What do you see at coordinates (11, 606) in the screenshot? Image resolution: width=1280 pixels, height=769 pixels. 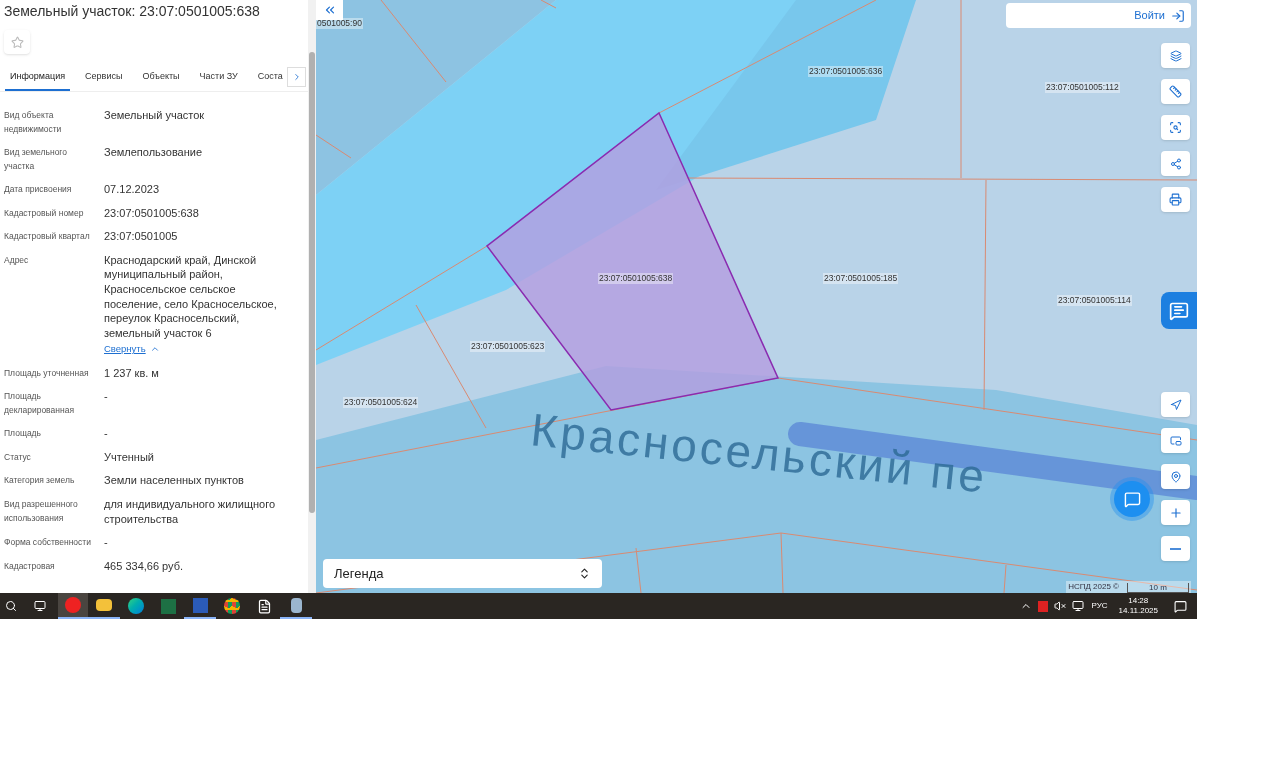 I see `search-icon` at bounding box center [11, 606].